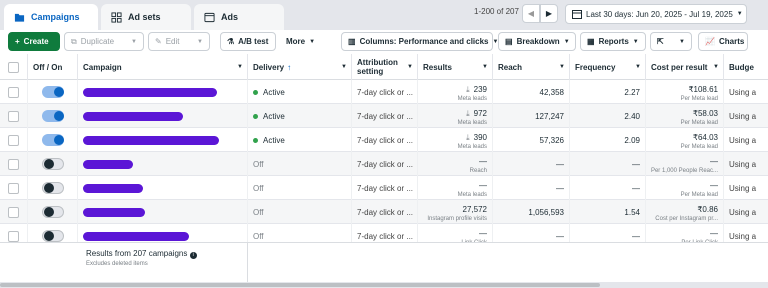  What do you see at coordinates (531, 13) in the screenshot?
I see `previous-page-button: ◀` at bounding box center [531, 13].